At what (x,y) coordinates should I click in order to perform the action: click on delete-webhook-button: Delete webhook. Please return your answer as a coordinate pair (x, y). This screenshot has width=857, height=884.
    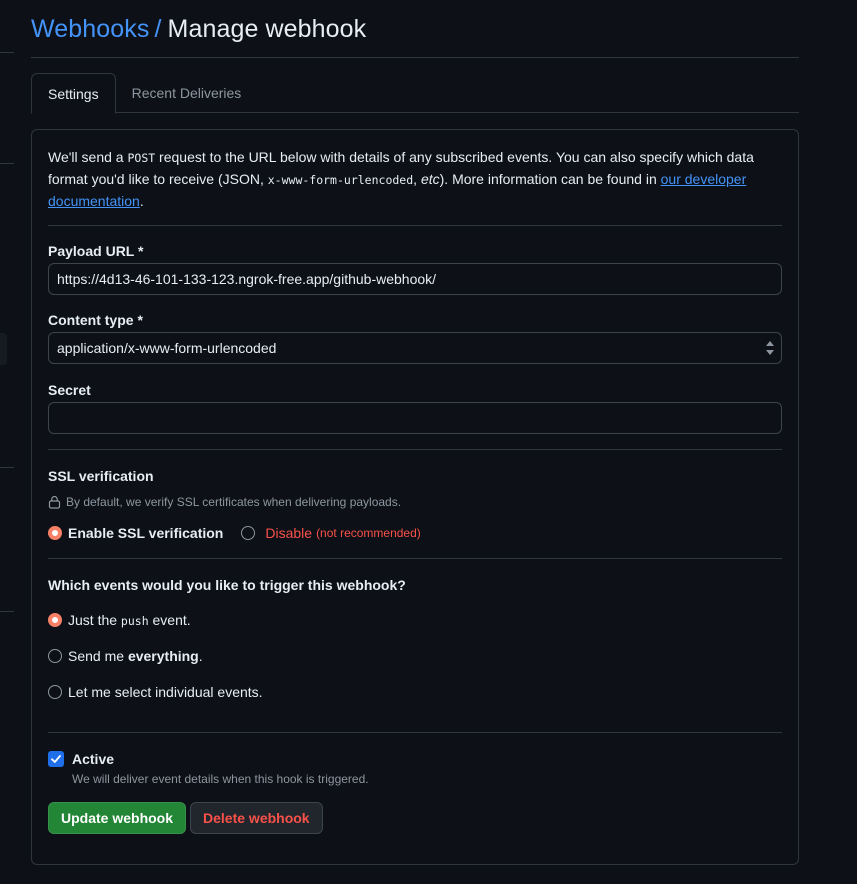
    Looking at the image, I should click on (256, 818).